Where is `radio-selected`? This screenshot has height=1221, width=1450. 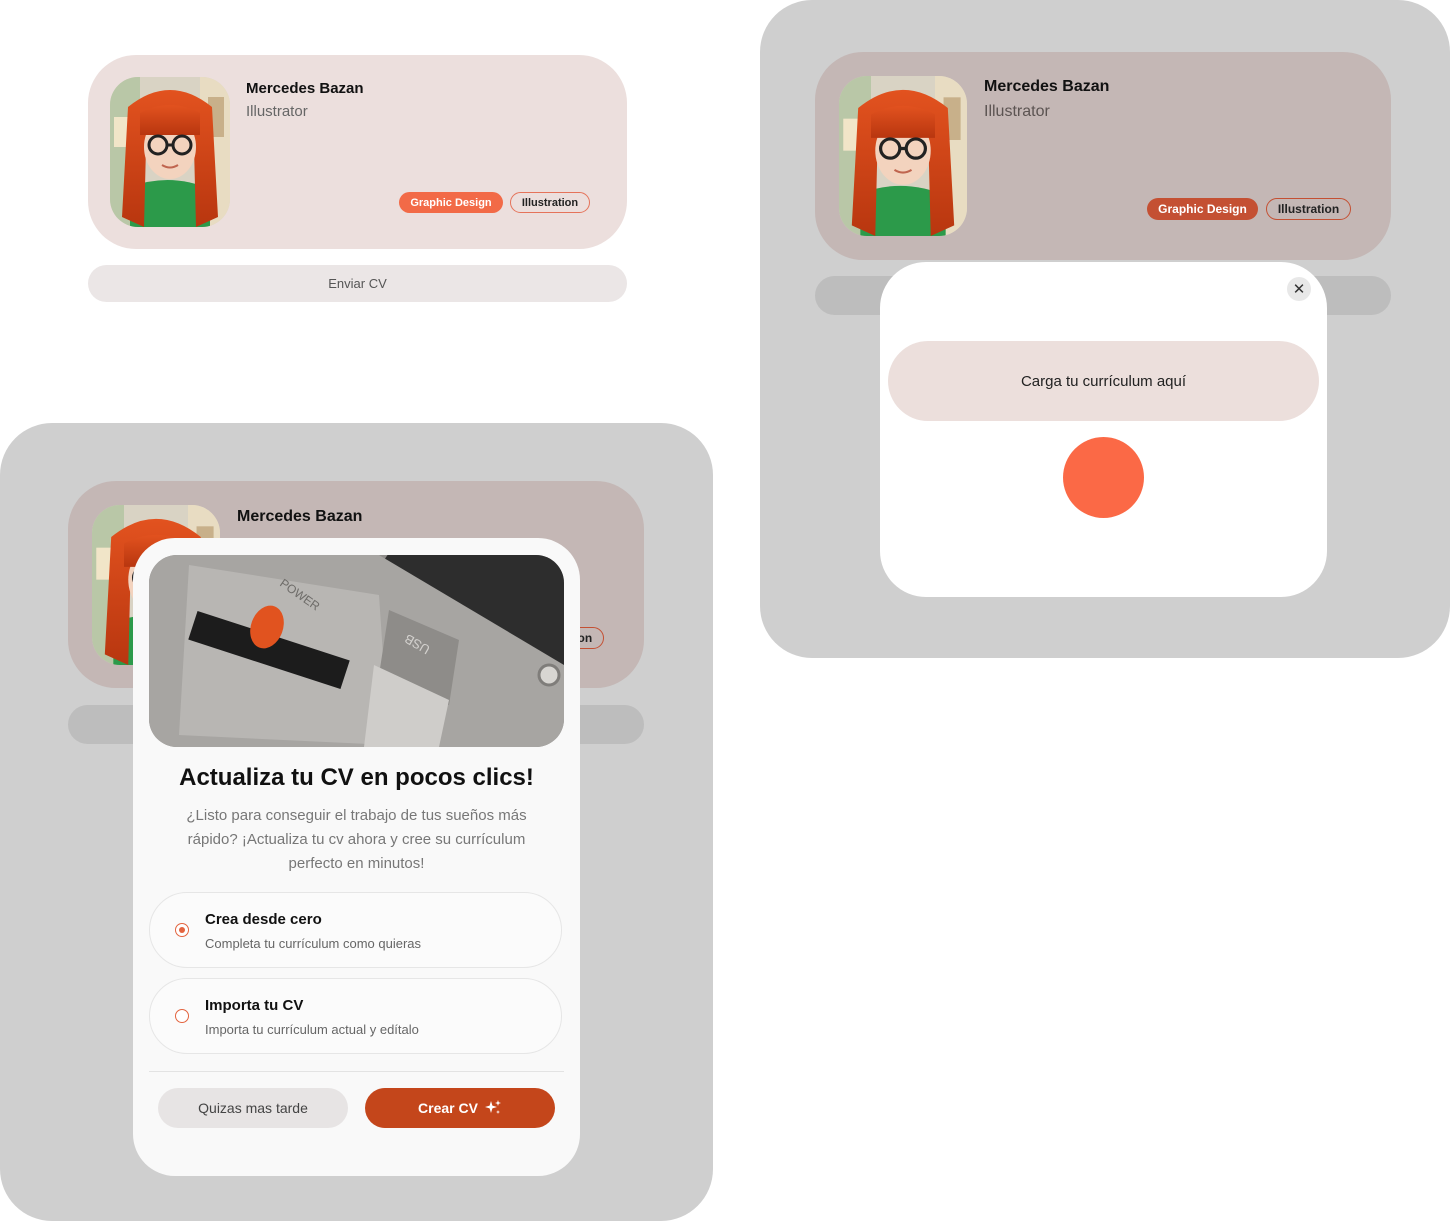
radio-selected is located at coordinates (182, 930).